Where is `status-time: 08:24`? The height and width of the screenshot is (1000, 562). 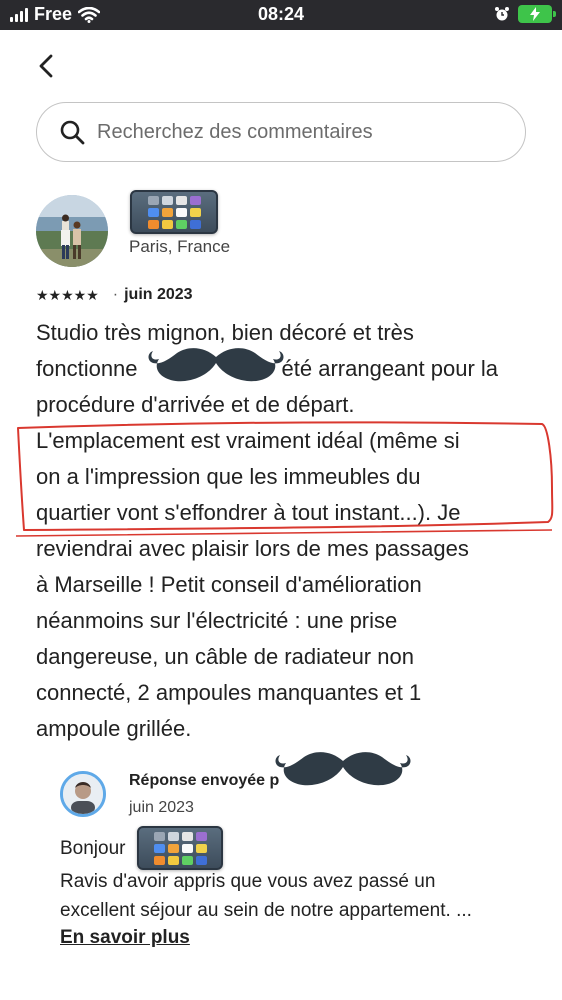 status-time: 08:24 is located at coordinates (281, 14).